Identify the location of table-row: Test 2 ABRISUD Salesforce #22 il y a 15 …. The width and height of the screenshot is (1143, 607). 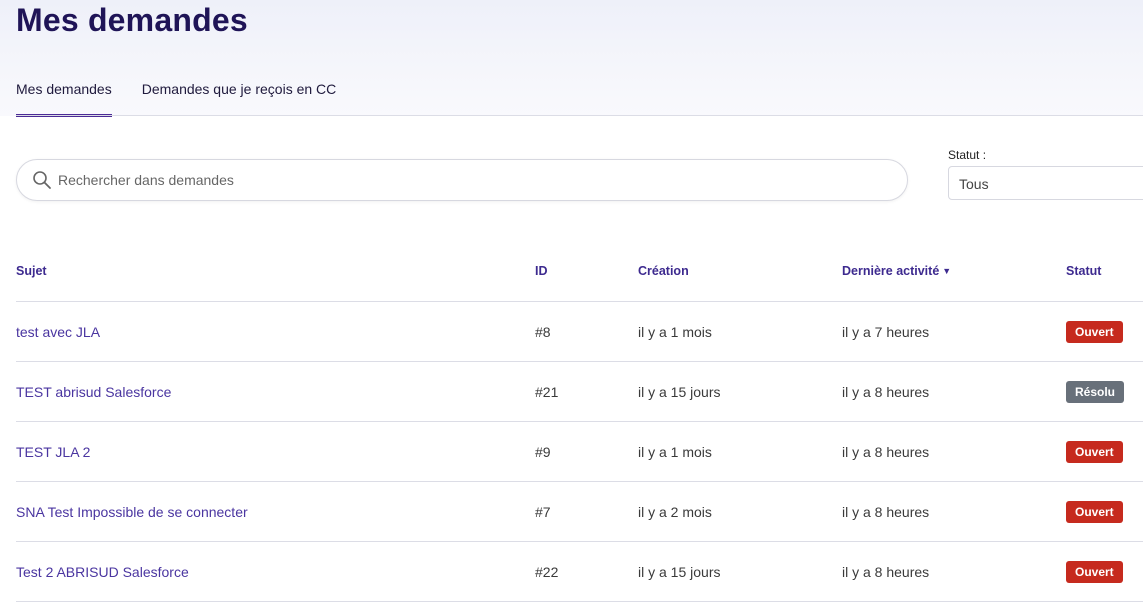
(579, 571).